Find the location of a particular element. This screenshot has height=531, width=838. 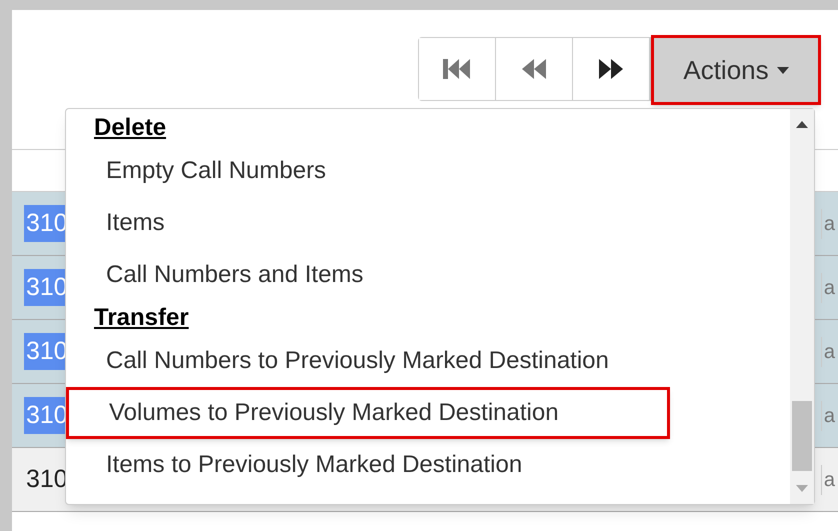

rewind-icon is located at coordinates (534, 69).